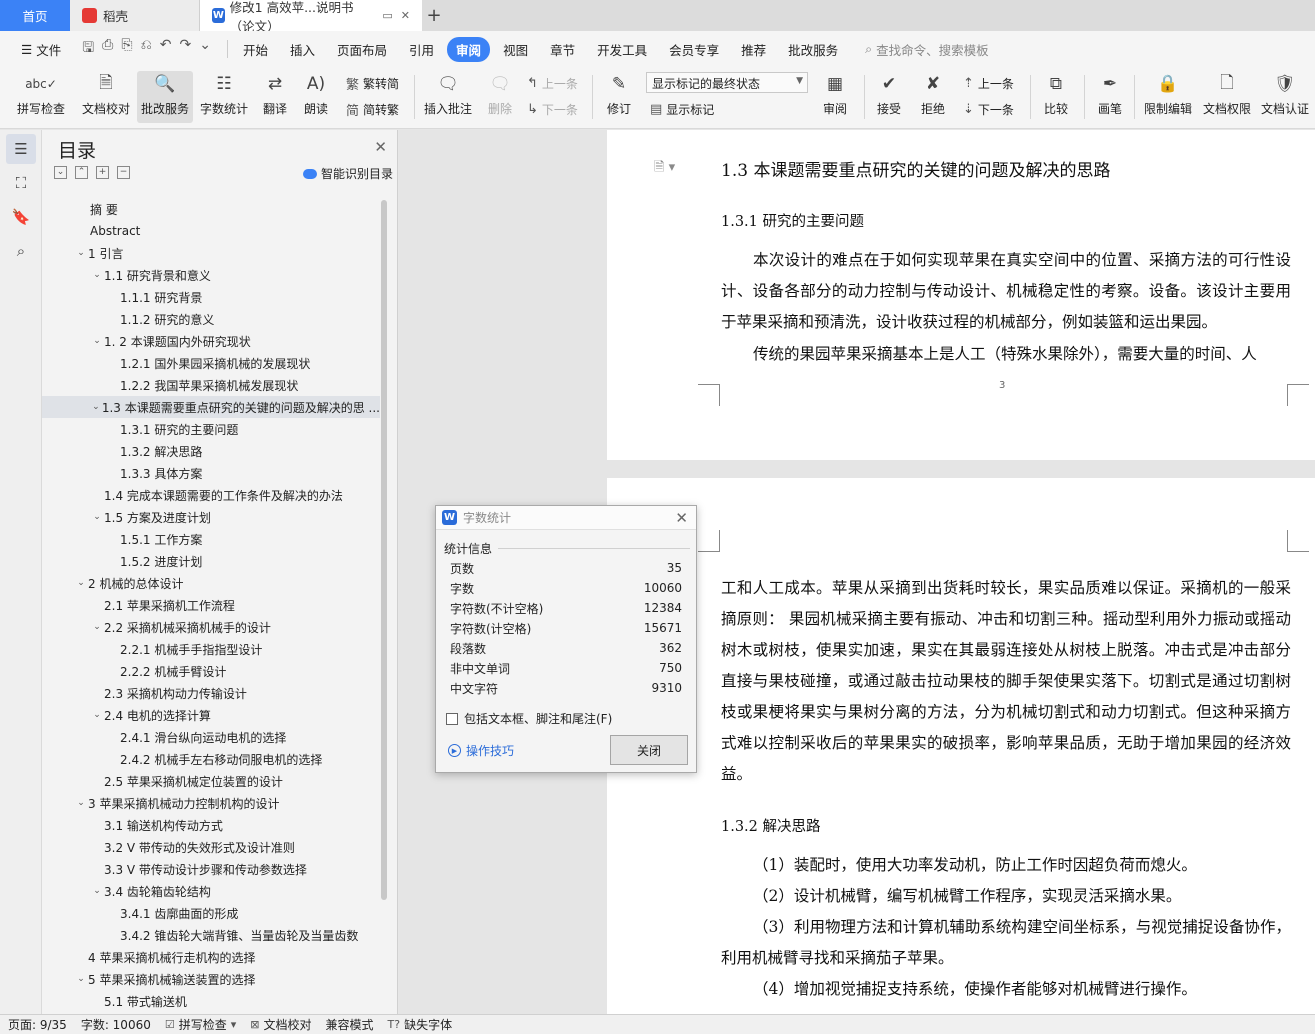  Describe the element at coordinates (275, 97) in the screenshot. I see `translate-button: ⇄ 翻译` at that location.